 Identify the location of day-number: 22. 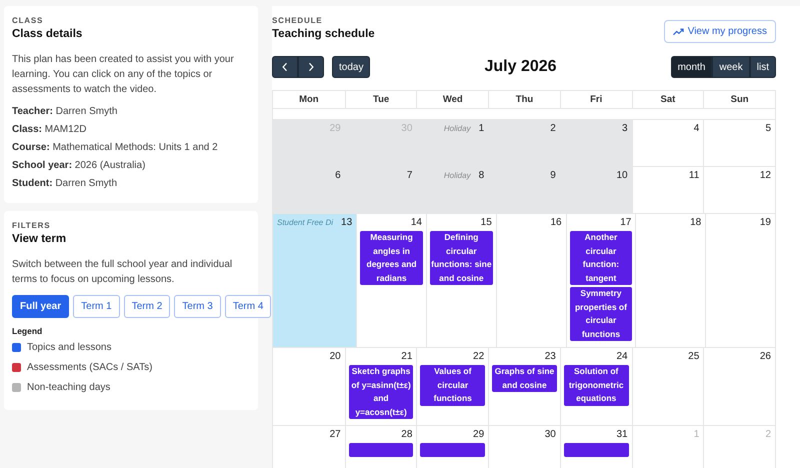
(478, 356).